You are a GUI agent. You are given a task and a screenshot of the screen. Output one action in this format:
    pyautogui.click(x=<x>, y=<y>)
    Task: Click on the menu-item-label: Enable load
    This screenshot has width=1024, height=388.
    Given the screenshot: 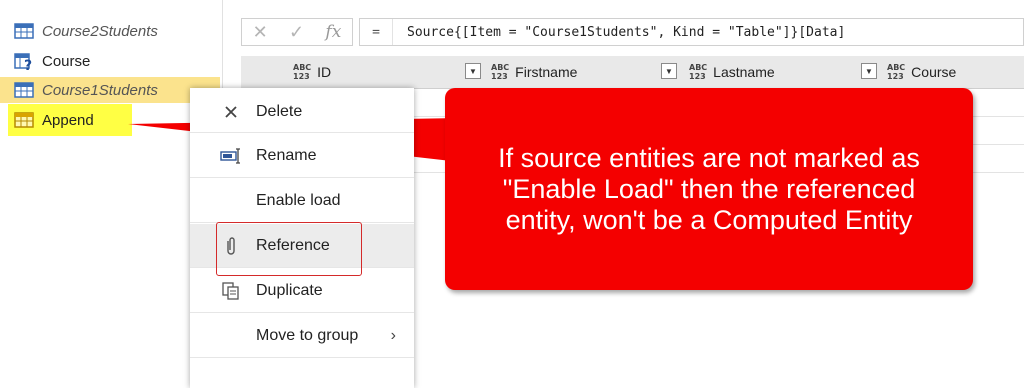 What is the action you would take?
    pyautogui.click(x=298, y=200)
    